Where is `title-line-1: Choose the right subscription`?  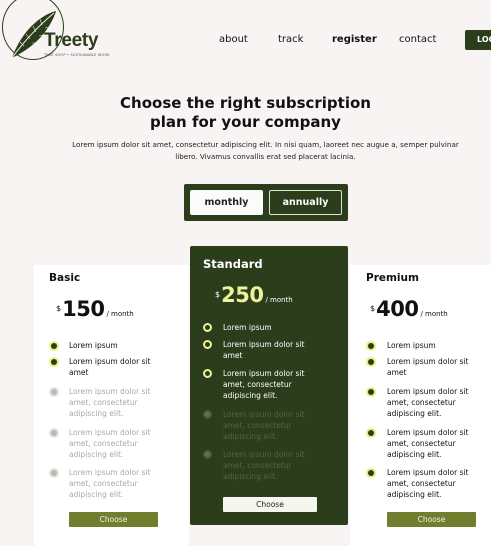 title-line-1: Choose the right subscription is located at coordinates (245, 103).